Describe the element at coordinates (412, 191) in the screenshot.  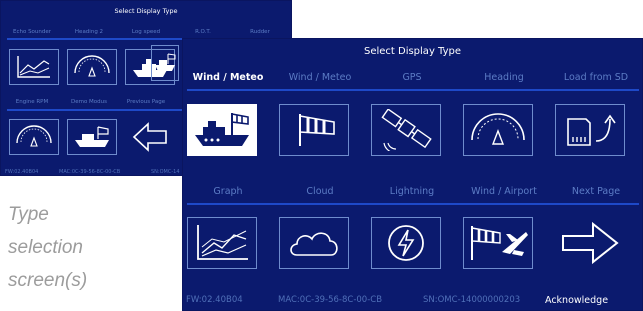
I see `label-lightning: Lightning` at that location.